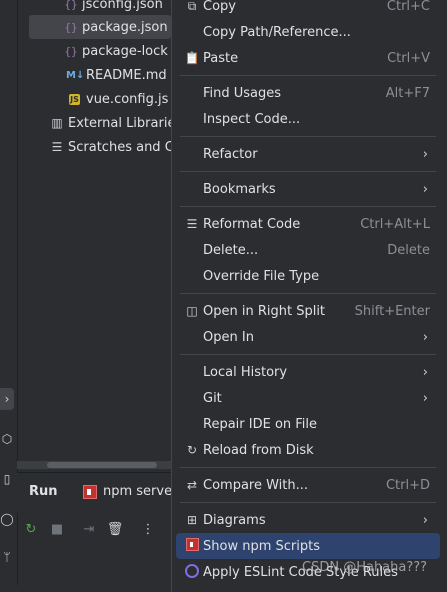 Image resolution: width=447 pixels, height=592 pixels. Describe the element at coordinates (407, 485) in the screenshot. I see `menu-item-shortcut: Ctrl+D` at that location.